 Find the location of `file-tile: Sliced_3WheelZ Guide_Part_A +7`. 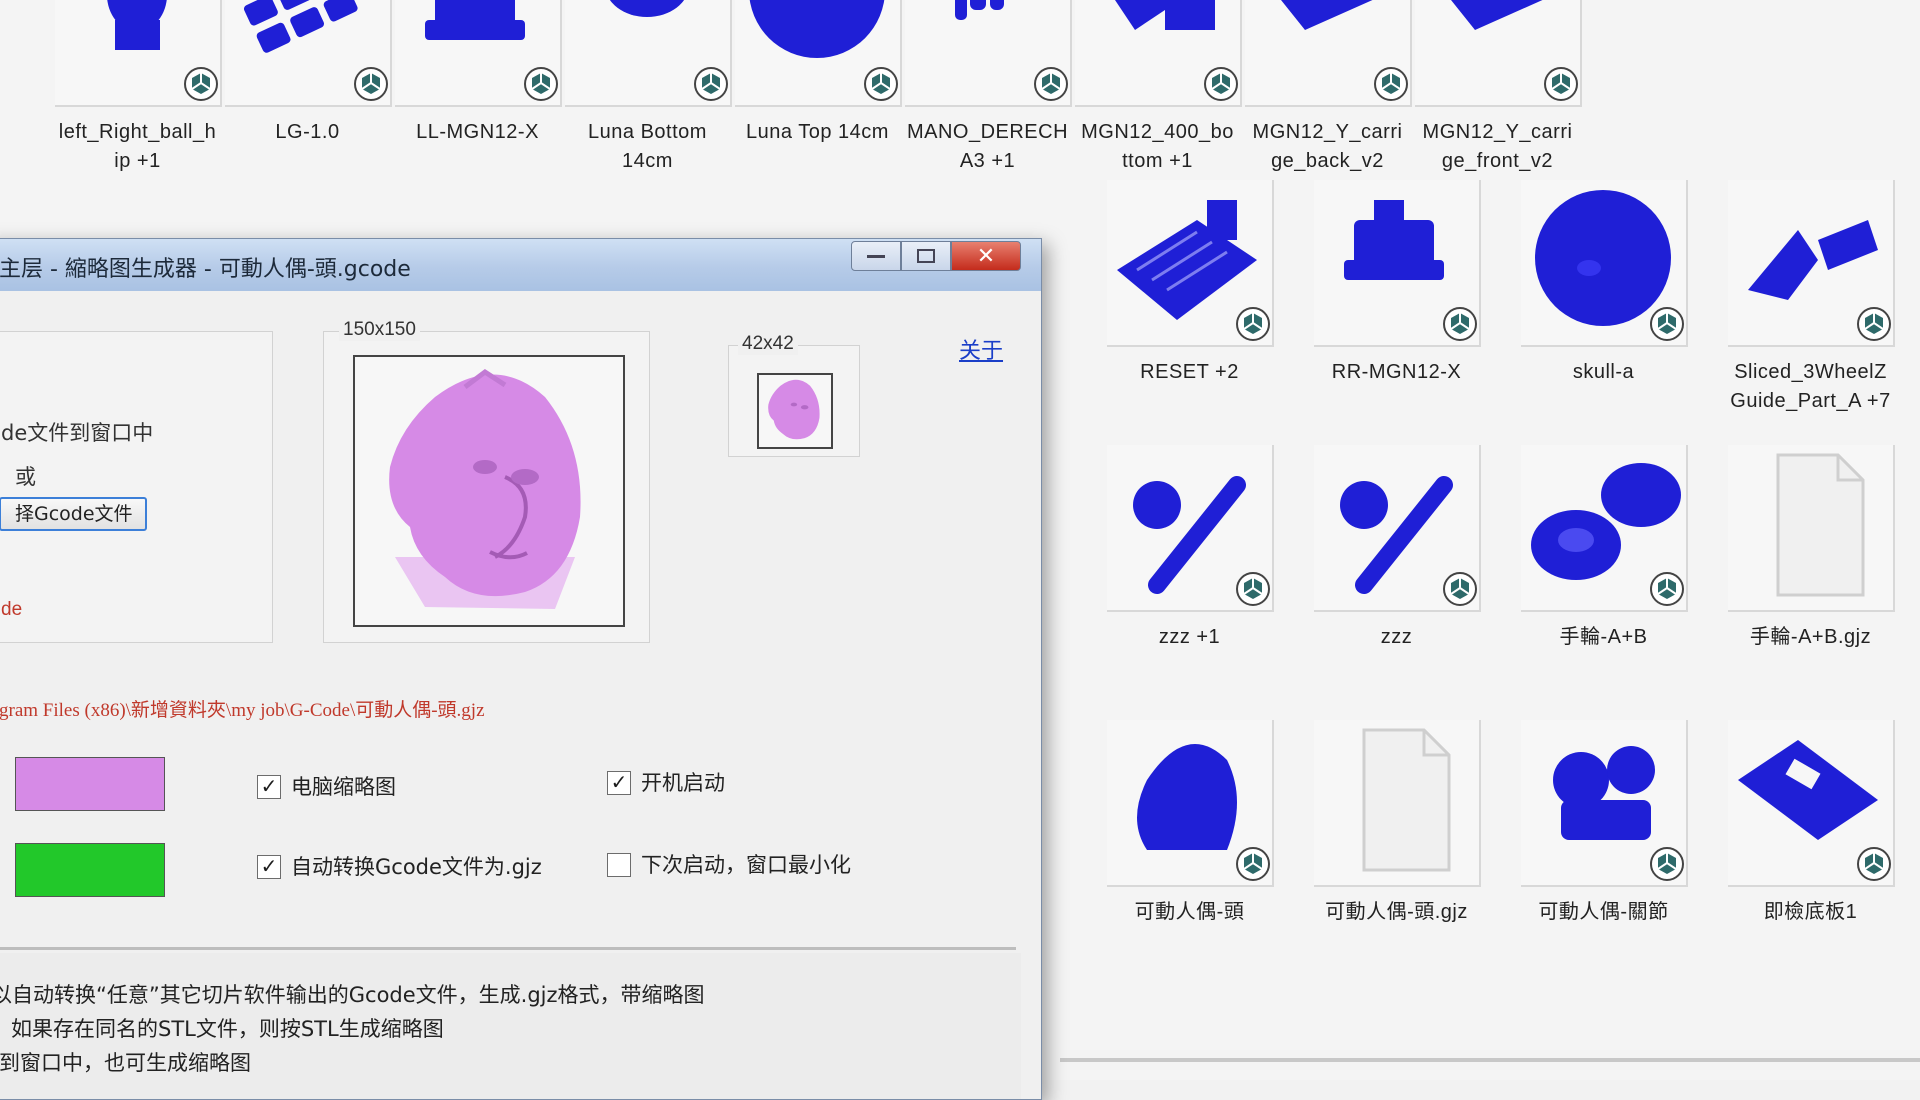

file-tile: Sliced_3WheelZ Guide_Part_A +7 is located at coordinates (1810, 300).